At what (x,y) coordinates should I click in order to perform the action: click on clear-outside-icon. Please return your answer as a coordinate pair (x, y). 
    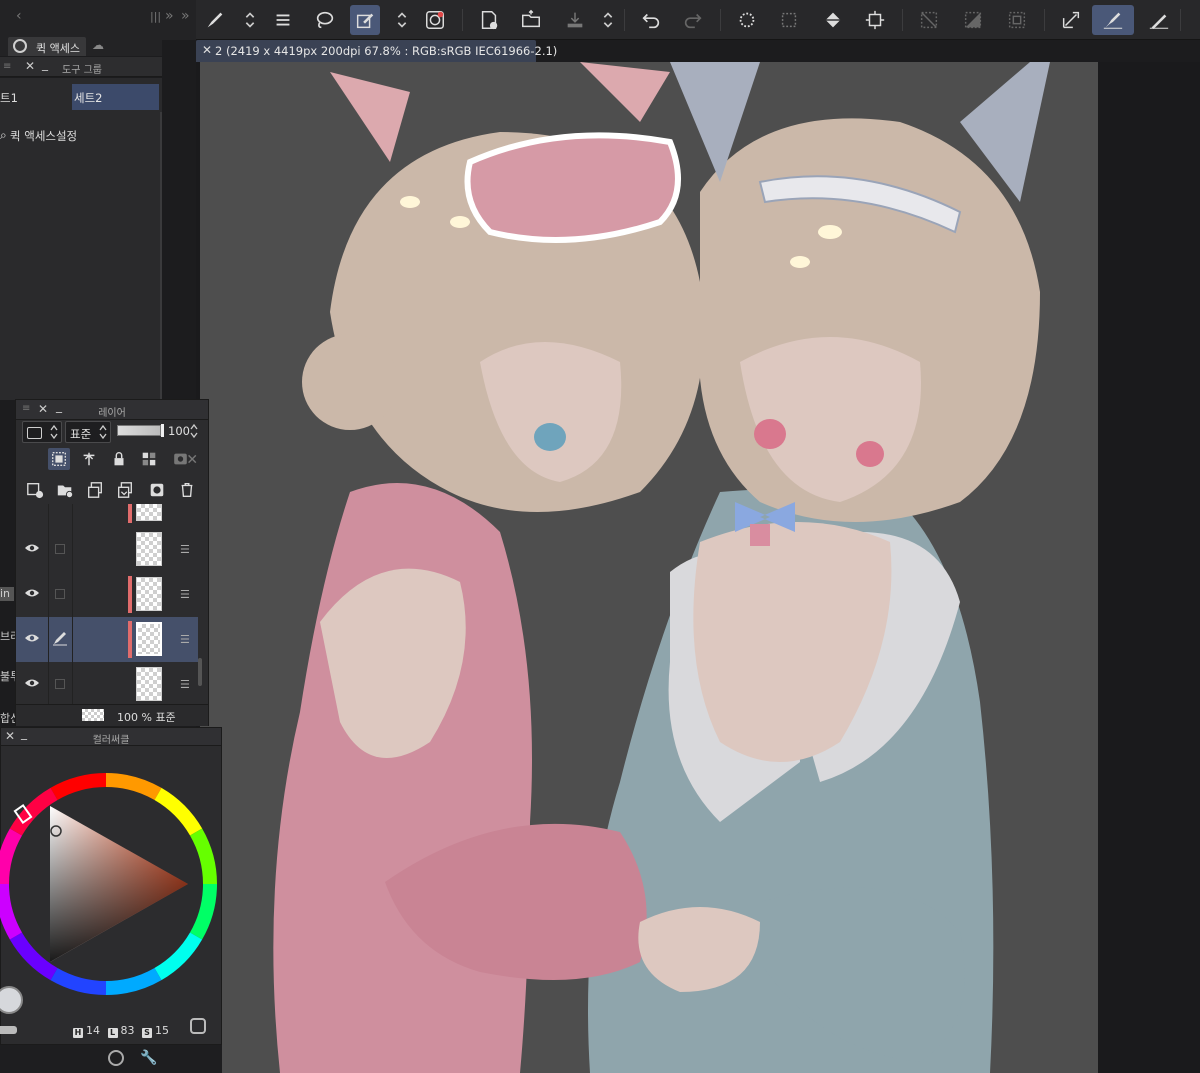
    Looking at the image, I should click on (929, 20).